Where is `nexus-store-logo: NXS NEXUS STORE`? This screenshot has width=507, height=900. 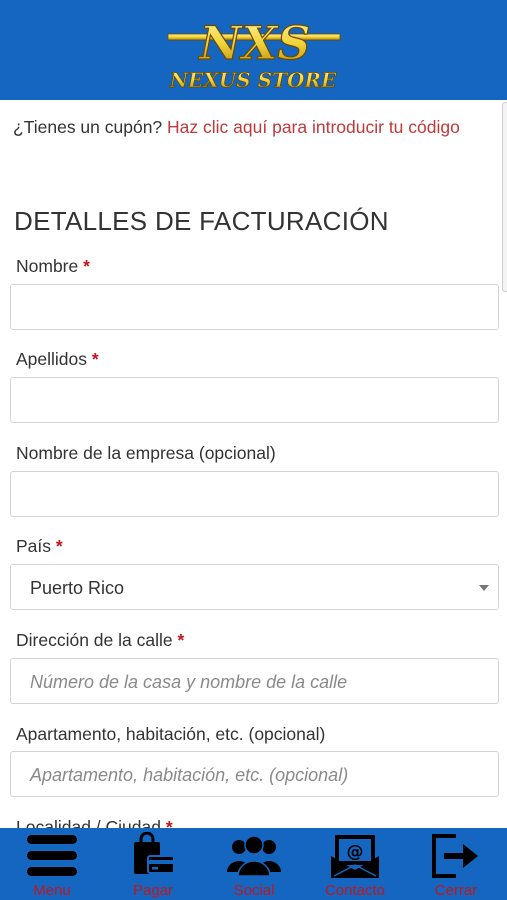 nexus-store-logo: NXS NEXUS STORE is located at coordinates (255, 52).